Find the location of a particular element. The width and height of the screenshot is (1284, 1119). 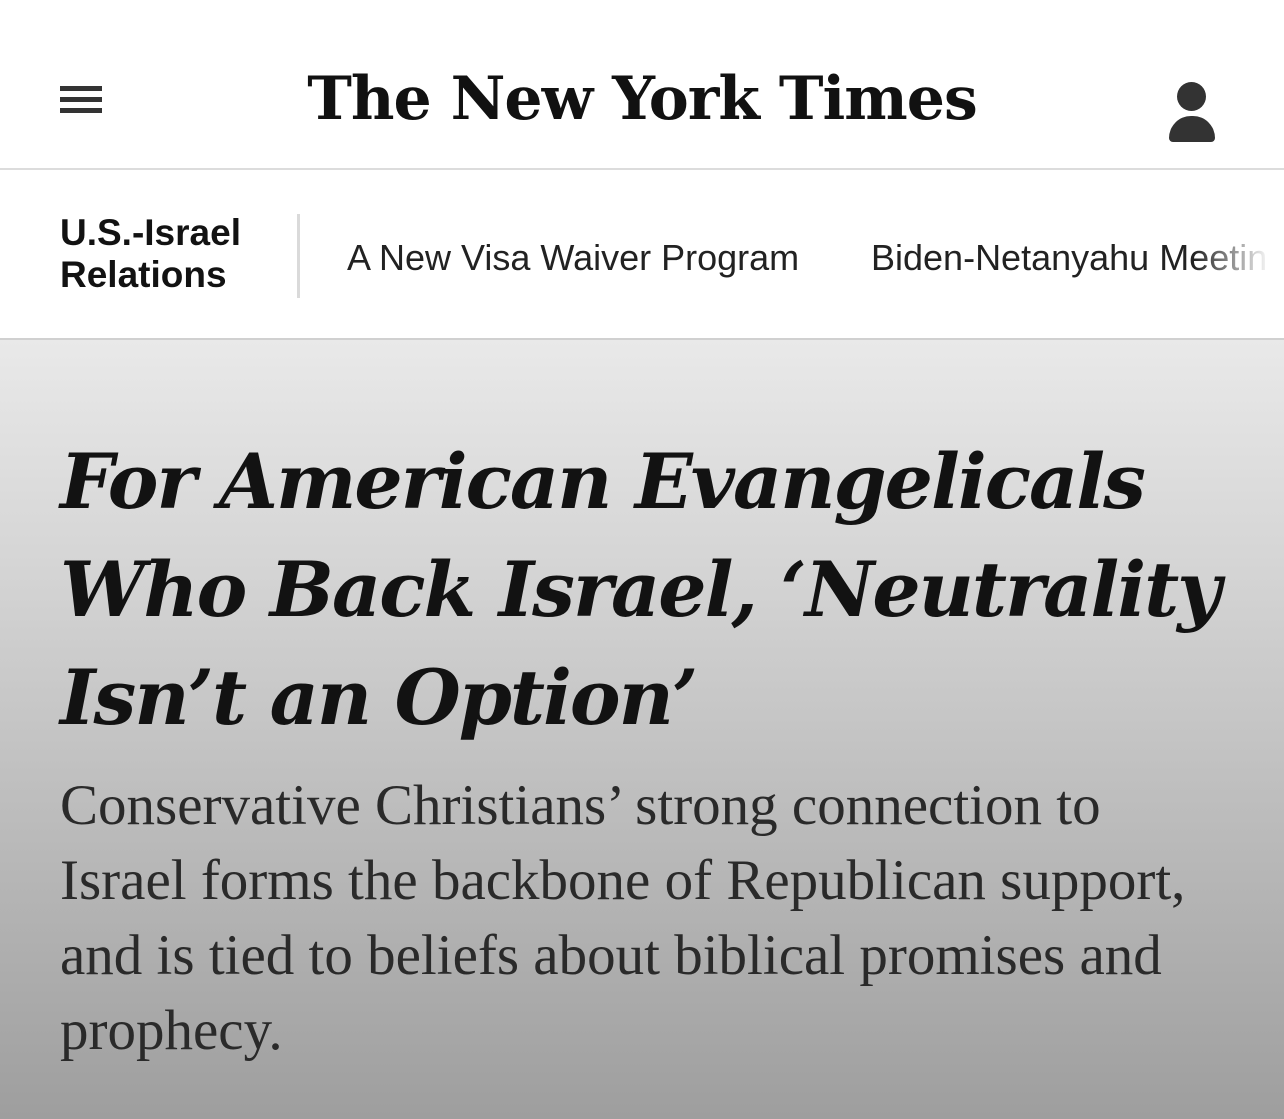

account-icon-body is located at coordinates (1192, 129).